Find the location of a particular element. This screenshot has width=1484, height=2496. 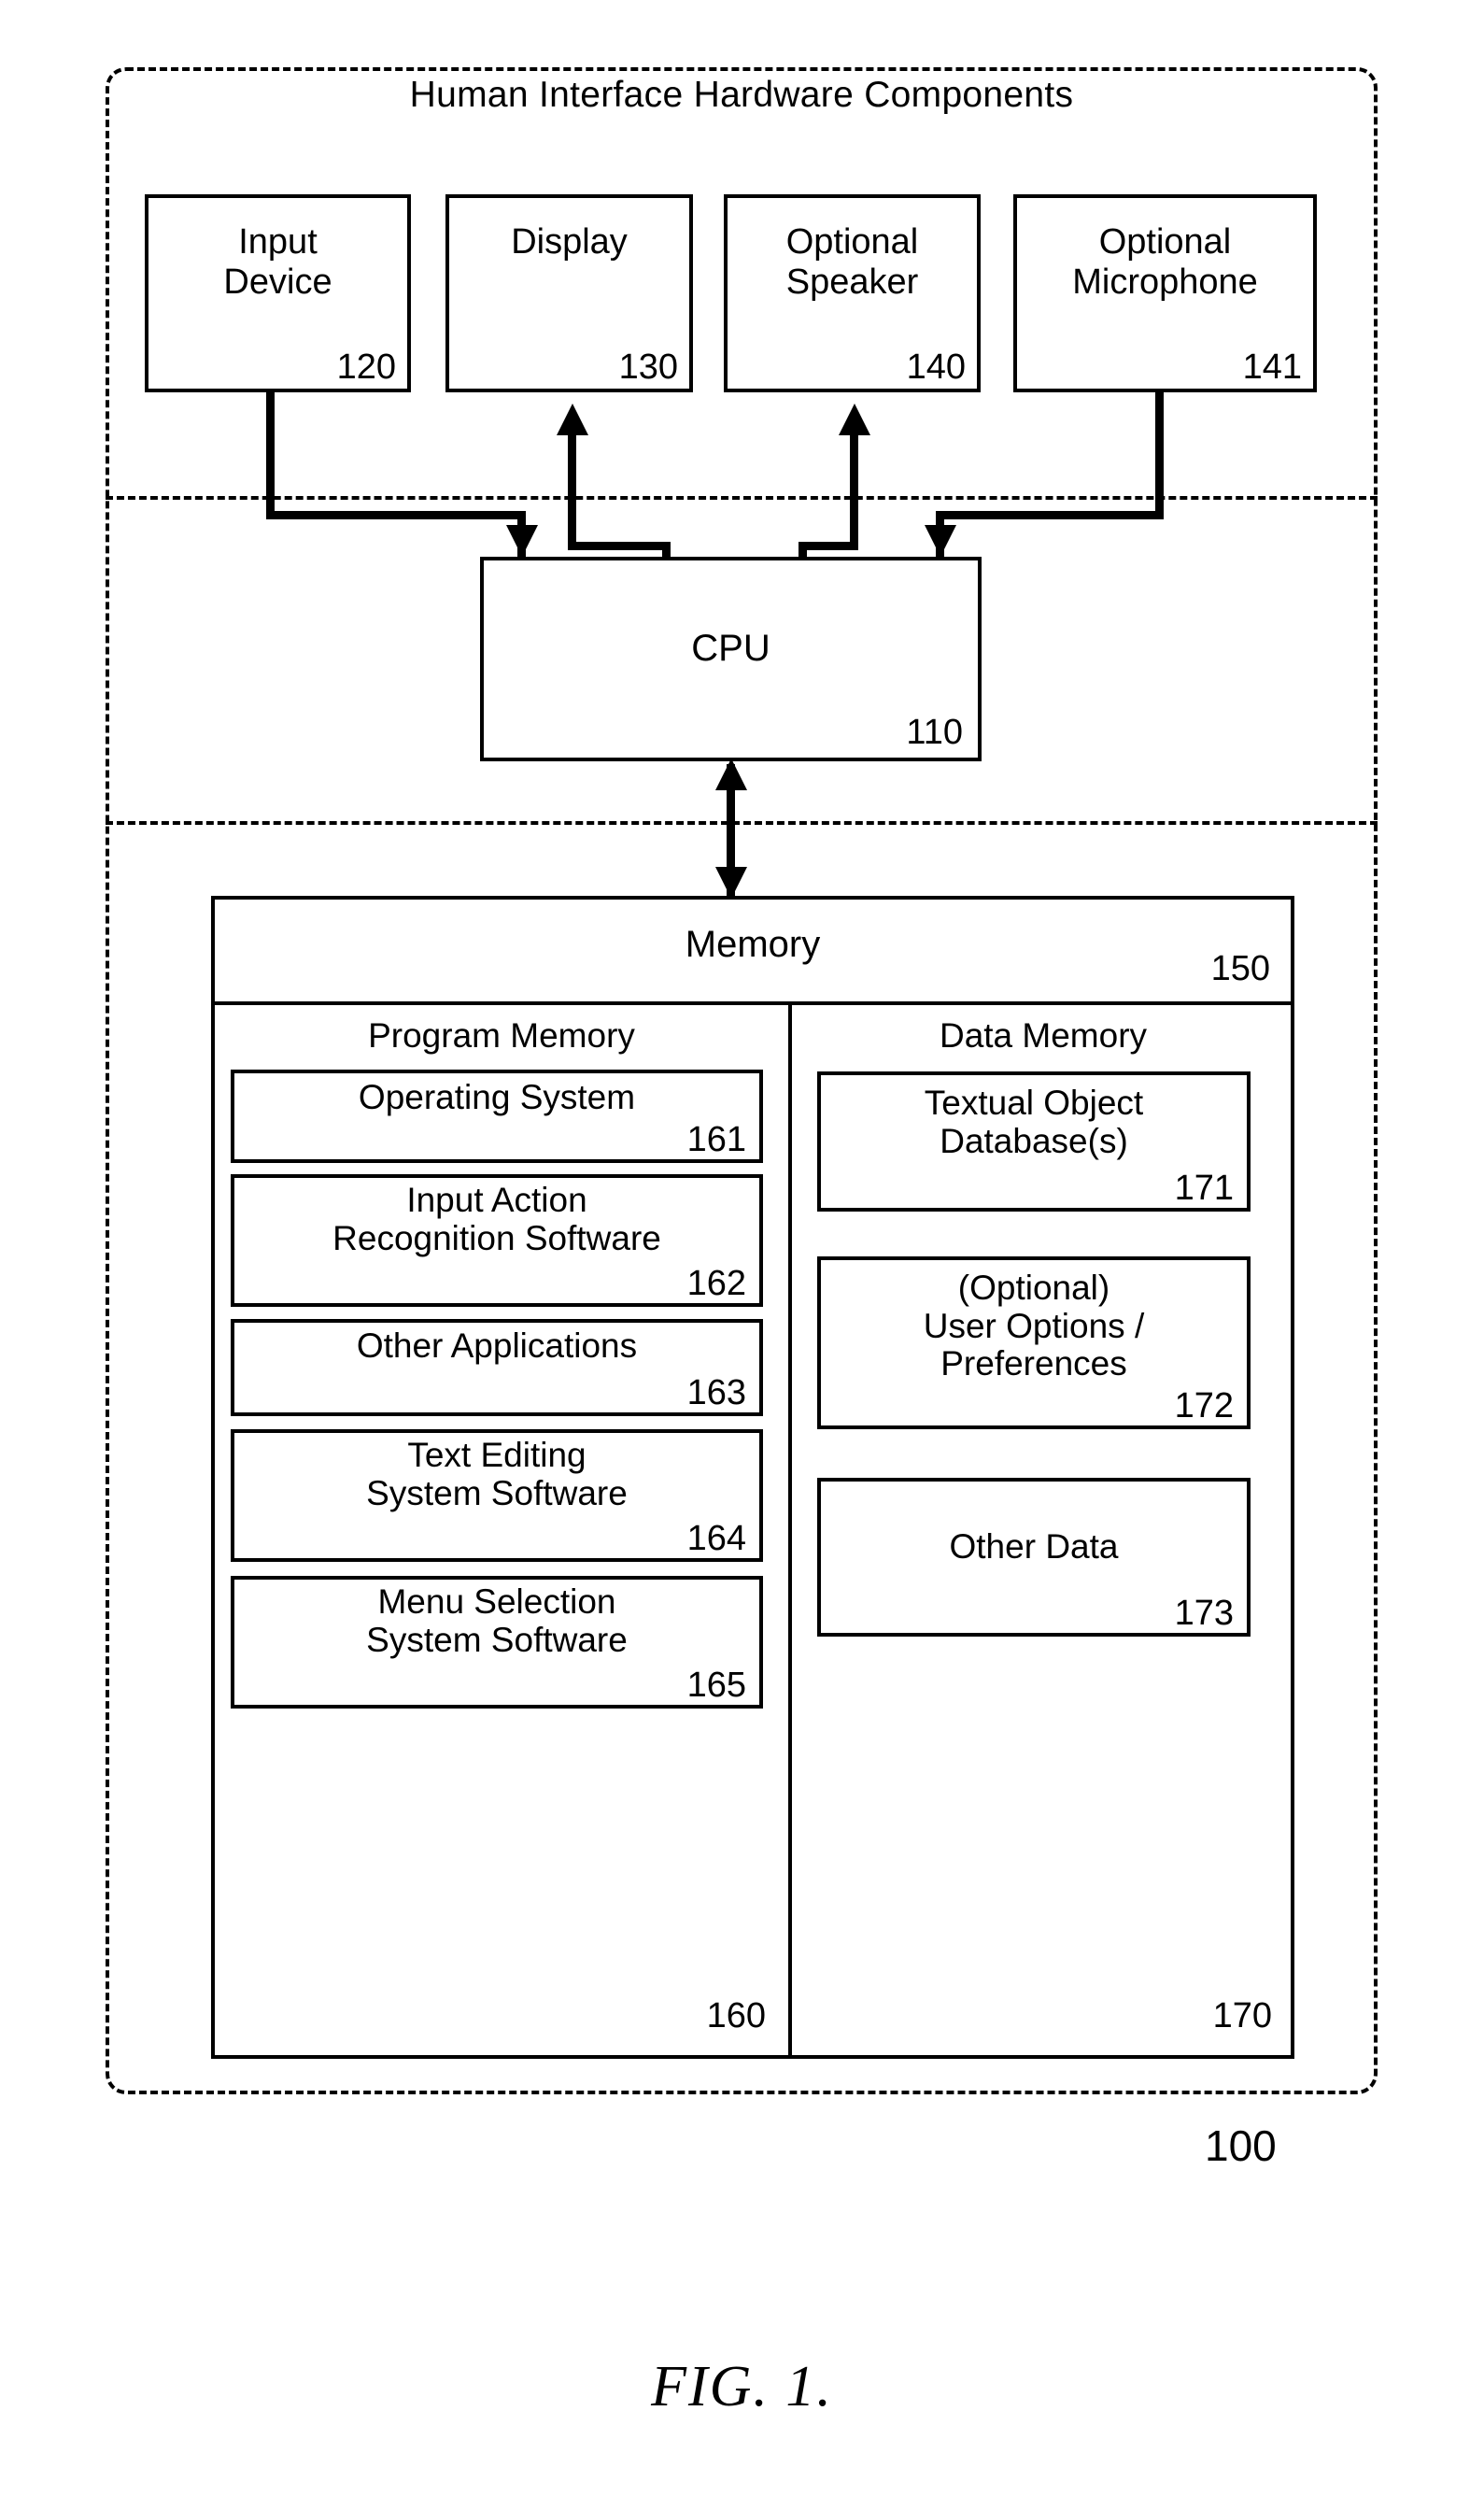

other-data-box: Other Data 173 is located at coordinates (1034, 1558).